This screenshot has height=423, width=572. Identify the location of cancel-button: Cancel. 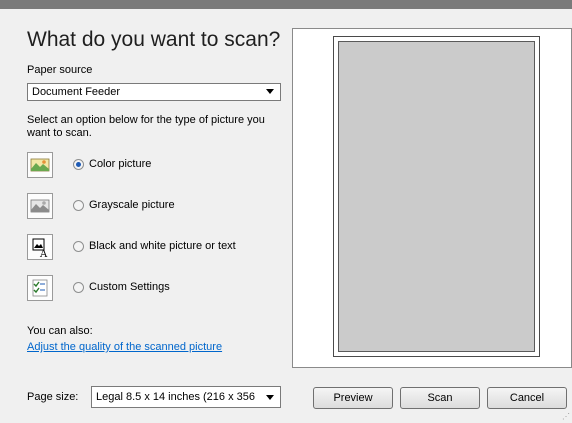
(527, 398).